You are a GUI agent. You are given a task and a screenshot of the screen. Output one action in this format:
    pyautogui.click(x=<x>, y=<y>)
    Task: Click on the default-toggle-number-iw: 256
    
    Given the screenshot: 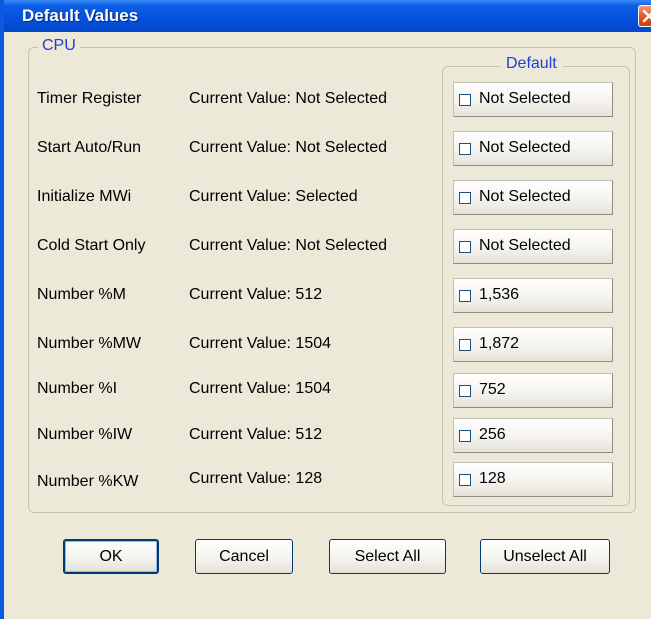 What is the action you would take?
    pyautogui.click(x=533, y=435)
    